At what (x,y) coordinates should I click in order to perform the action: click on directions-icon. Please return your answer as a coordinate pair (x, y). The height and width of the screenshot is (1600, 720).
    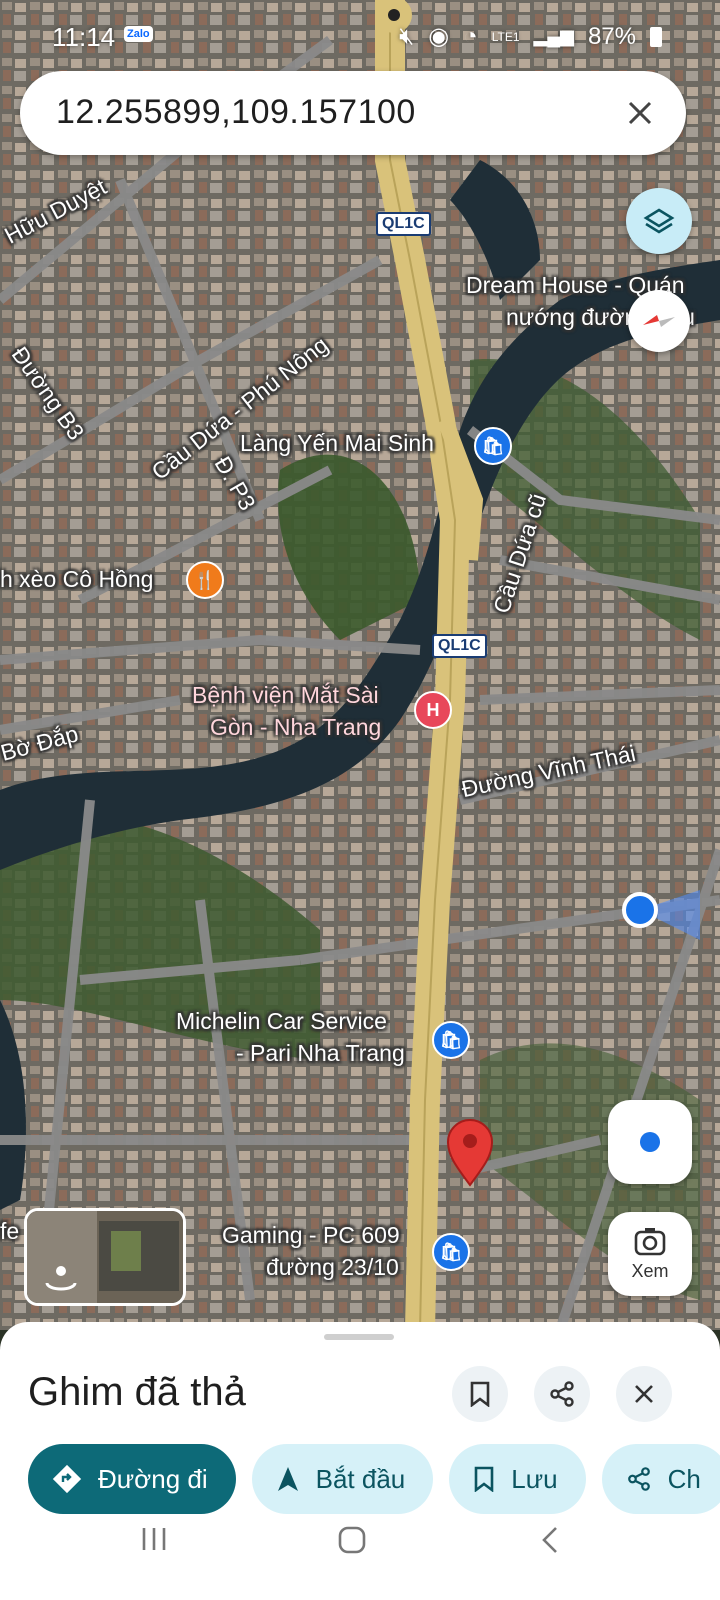
    Looking at the image, I should click on (67, 1479).